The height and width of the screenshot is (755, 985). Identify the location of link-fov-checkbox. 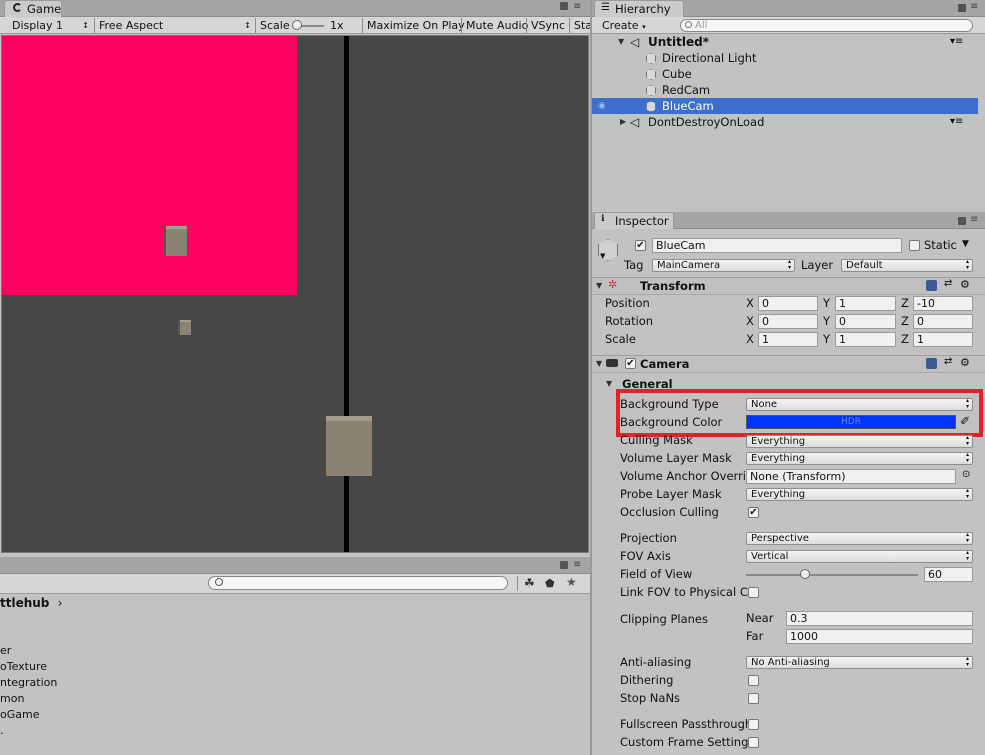
(753, 592).